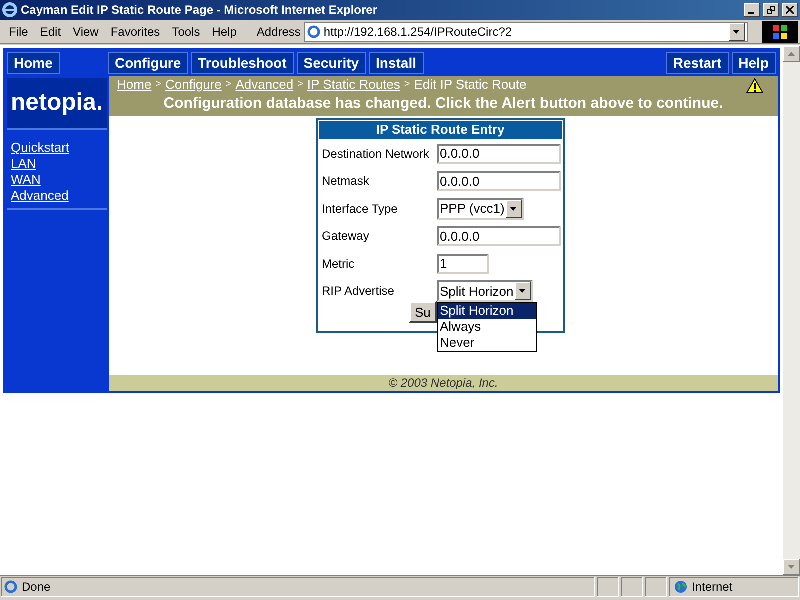 This screenshot has width=800, height=600. I want to click on menu-item: File, so click(18, 31).